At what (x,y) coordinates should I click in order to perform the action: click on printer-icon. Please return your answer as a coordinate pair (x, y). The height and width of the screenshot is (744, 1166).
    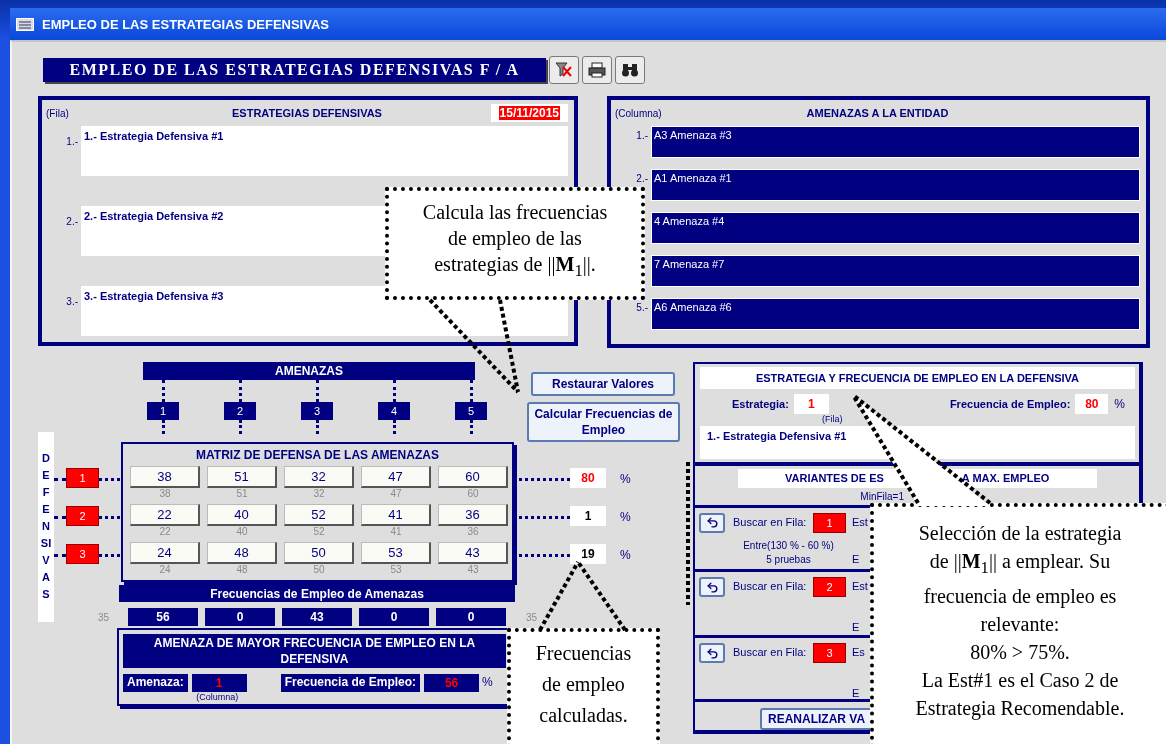
    Looking at the image, I should click on (597, 70).